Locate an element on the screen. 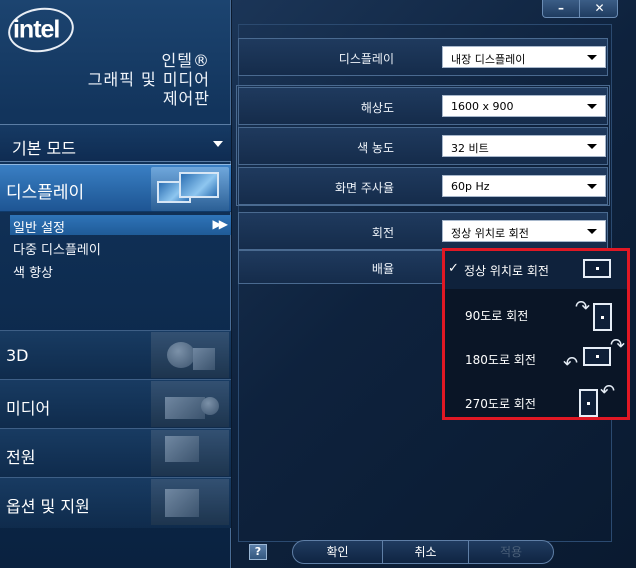 The height and width of the screenshot is (568, 636). rotation-option-normal: ✓ 정상 위치로 회전 is located at coordinates (536, 270).